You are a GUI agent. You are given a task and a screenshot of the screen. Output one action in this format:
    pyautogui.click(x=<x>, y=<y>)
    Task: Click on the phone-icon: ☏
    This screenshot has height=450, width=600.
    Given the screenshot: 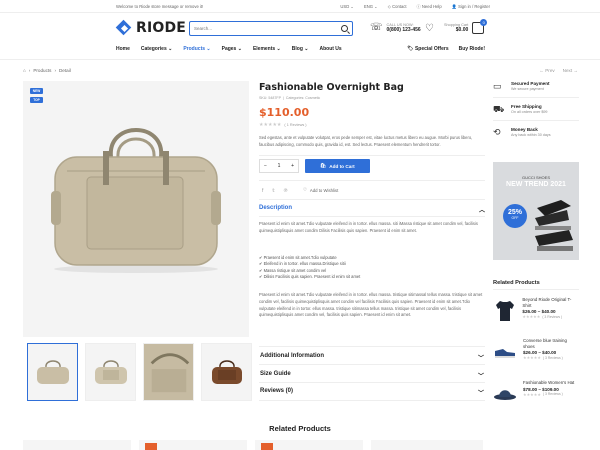 What is the action you would take?
    pyautogui.click(x=376, y=27)
    